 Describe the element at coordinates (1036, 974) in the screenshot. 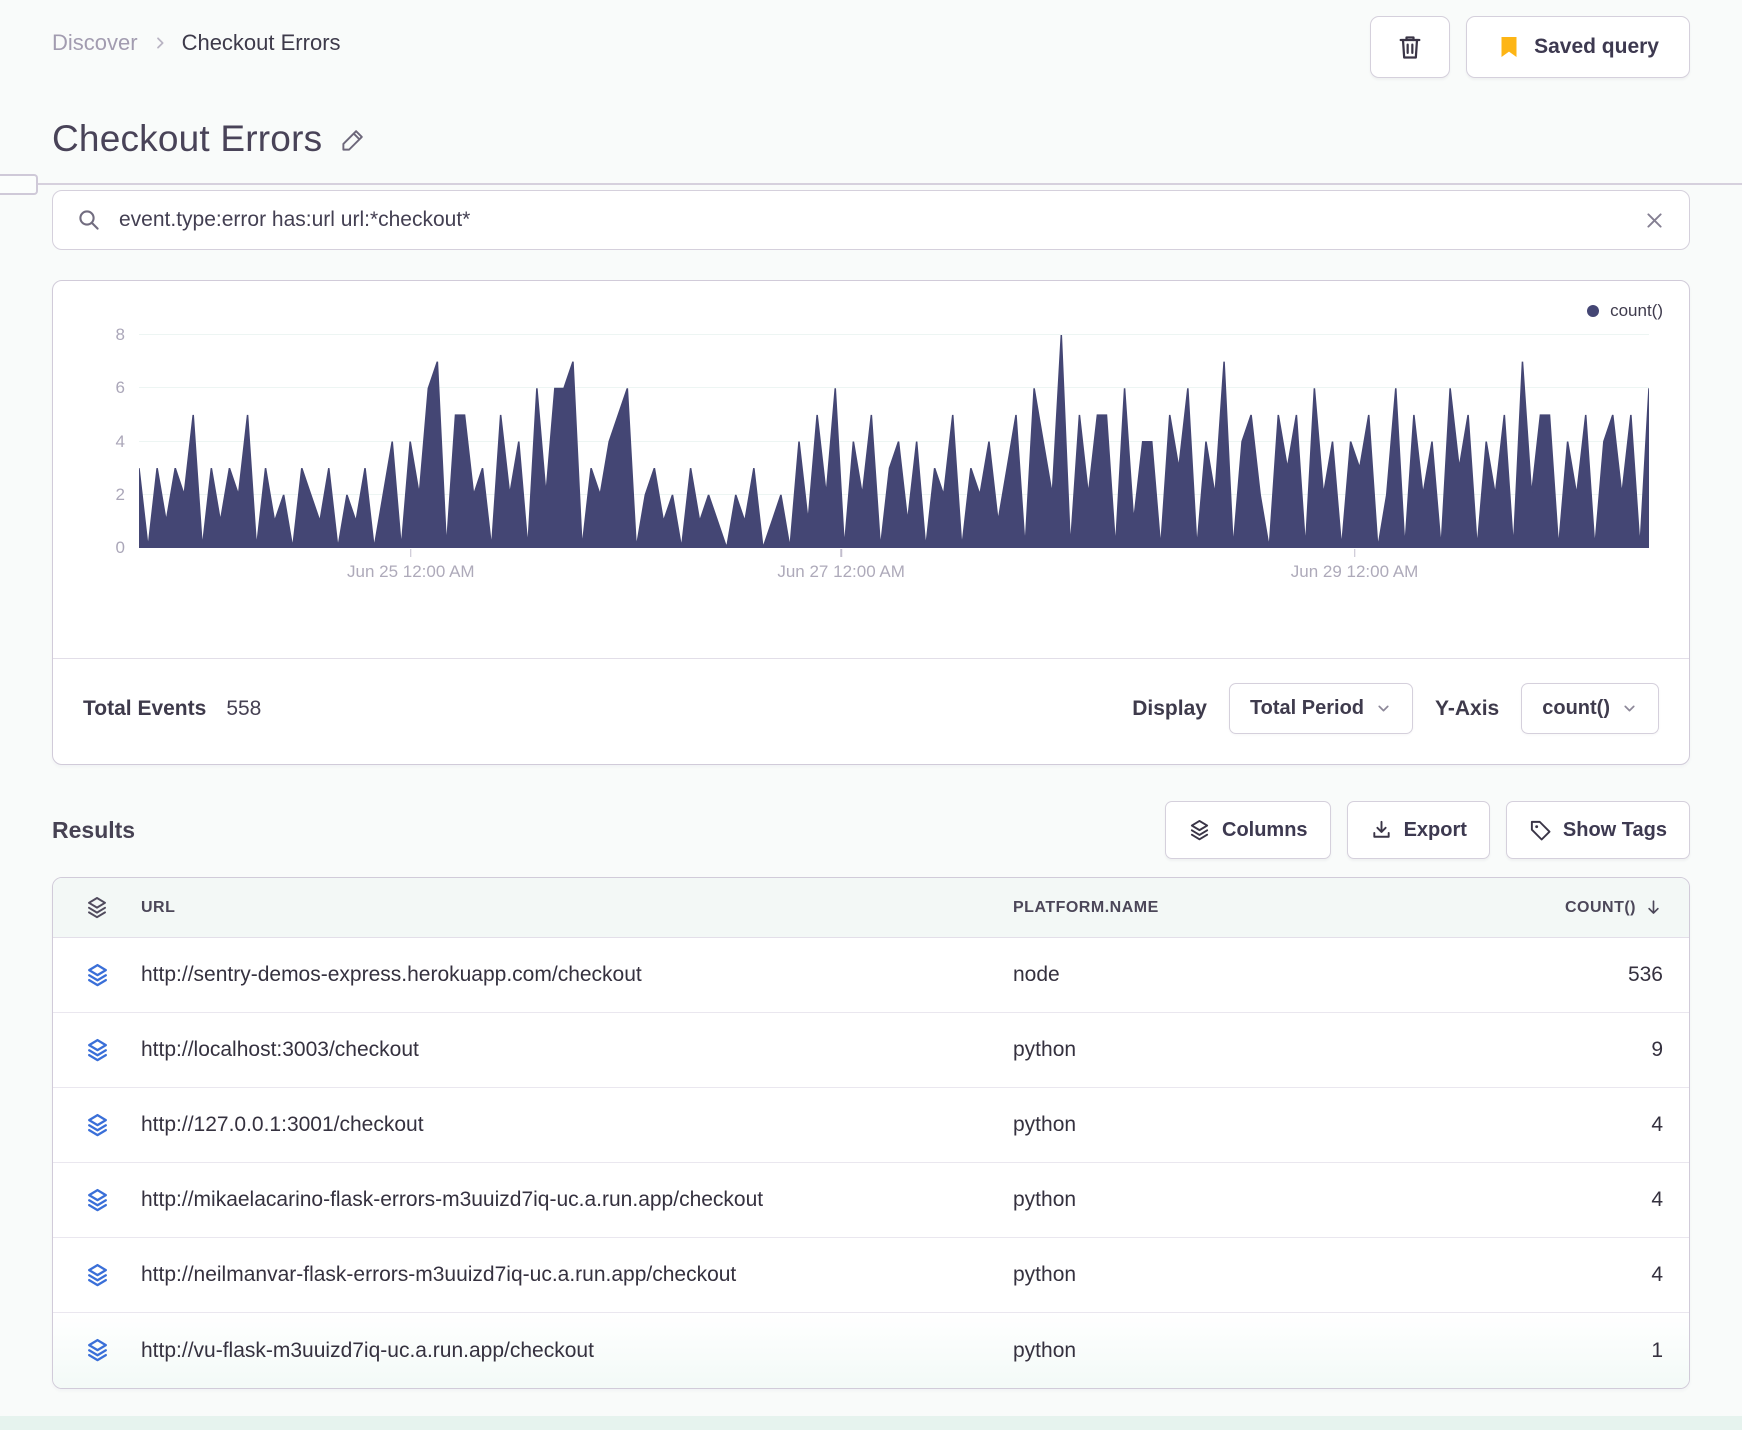

I see `cell-platform: node` at that location.